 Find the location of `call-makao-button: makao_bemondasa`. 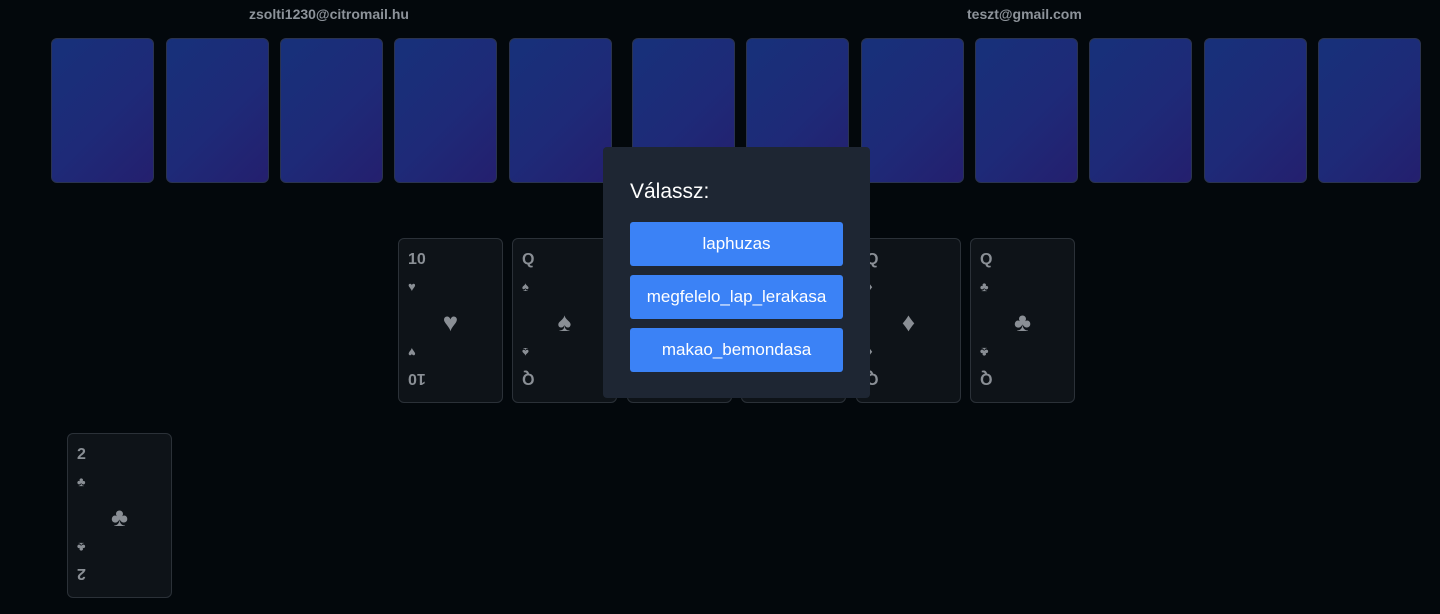

call-makao-button: makao_bemondasa is located at coordinates (736, 350).